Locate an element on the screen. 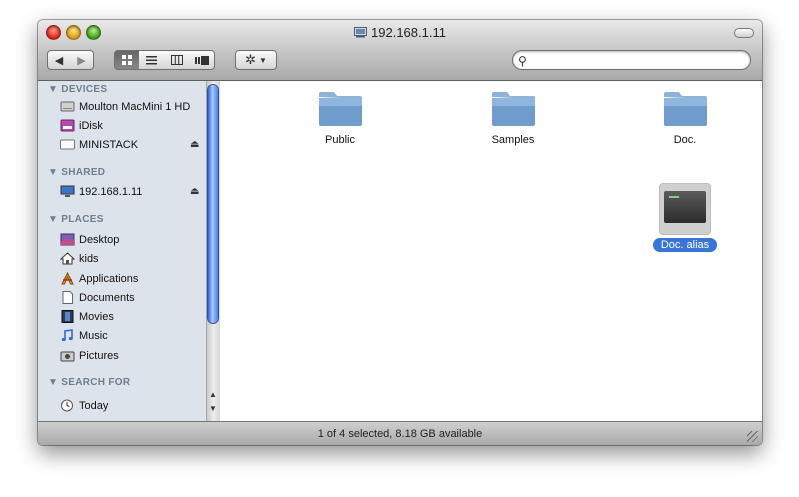  search-icon: ⚲ is located at coordinates (522, 61).